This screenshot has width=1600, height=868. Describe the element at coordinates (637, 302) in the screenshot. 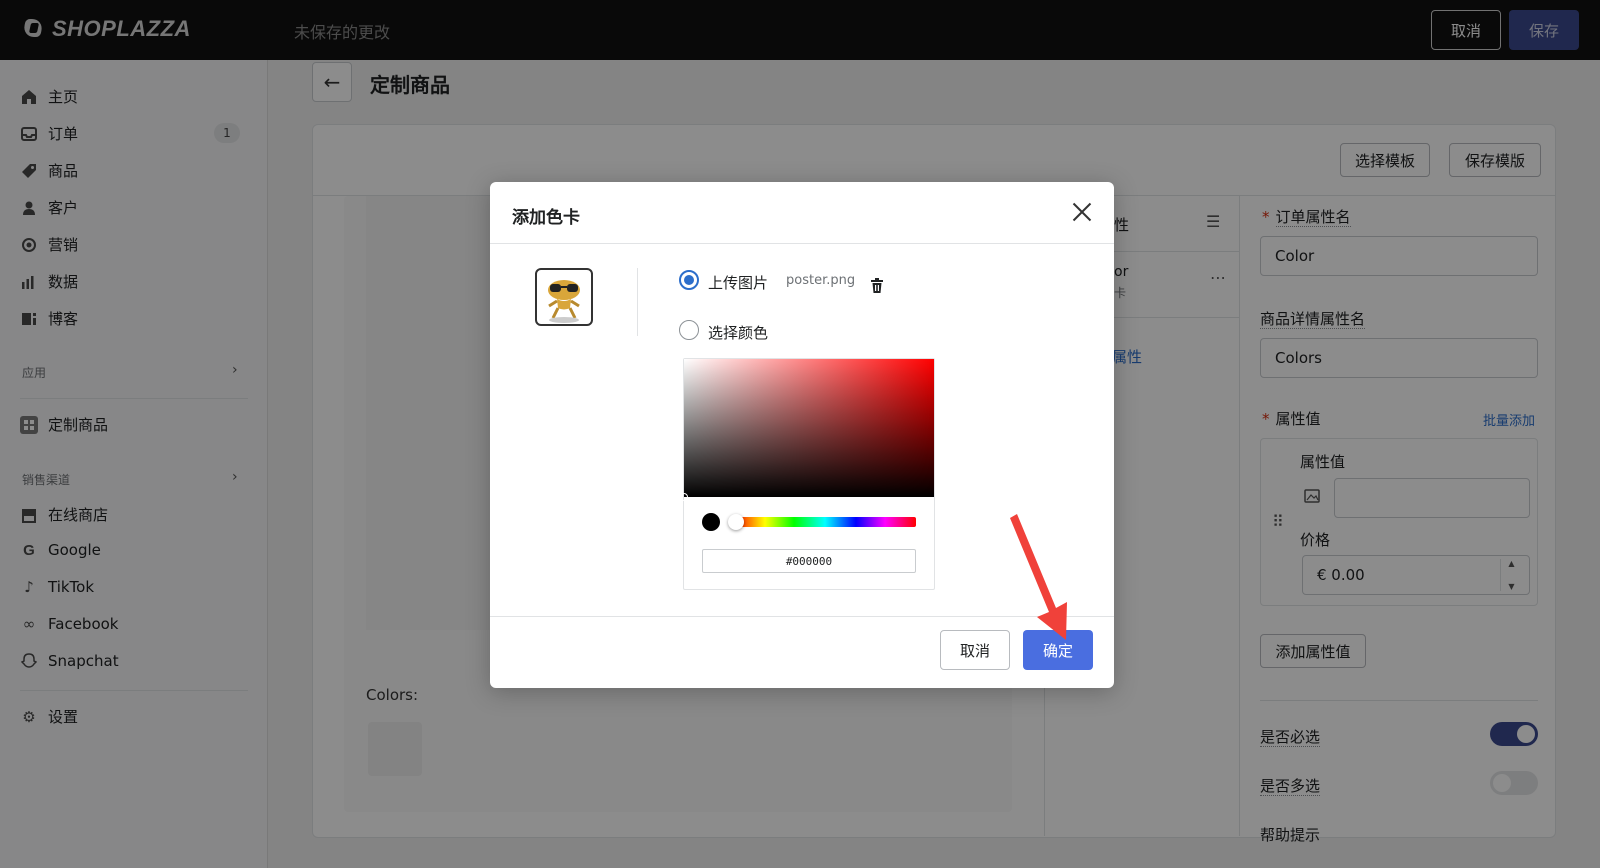

I see `divider` at that location.